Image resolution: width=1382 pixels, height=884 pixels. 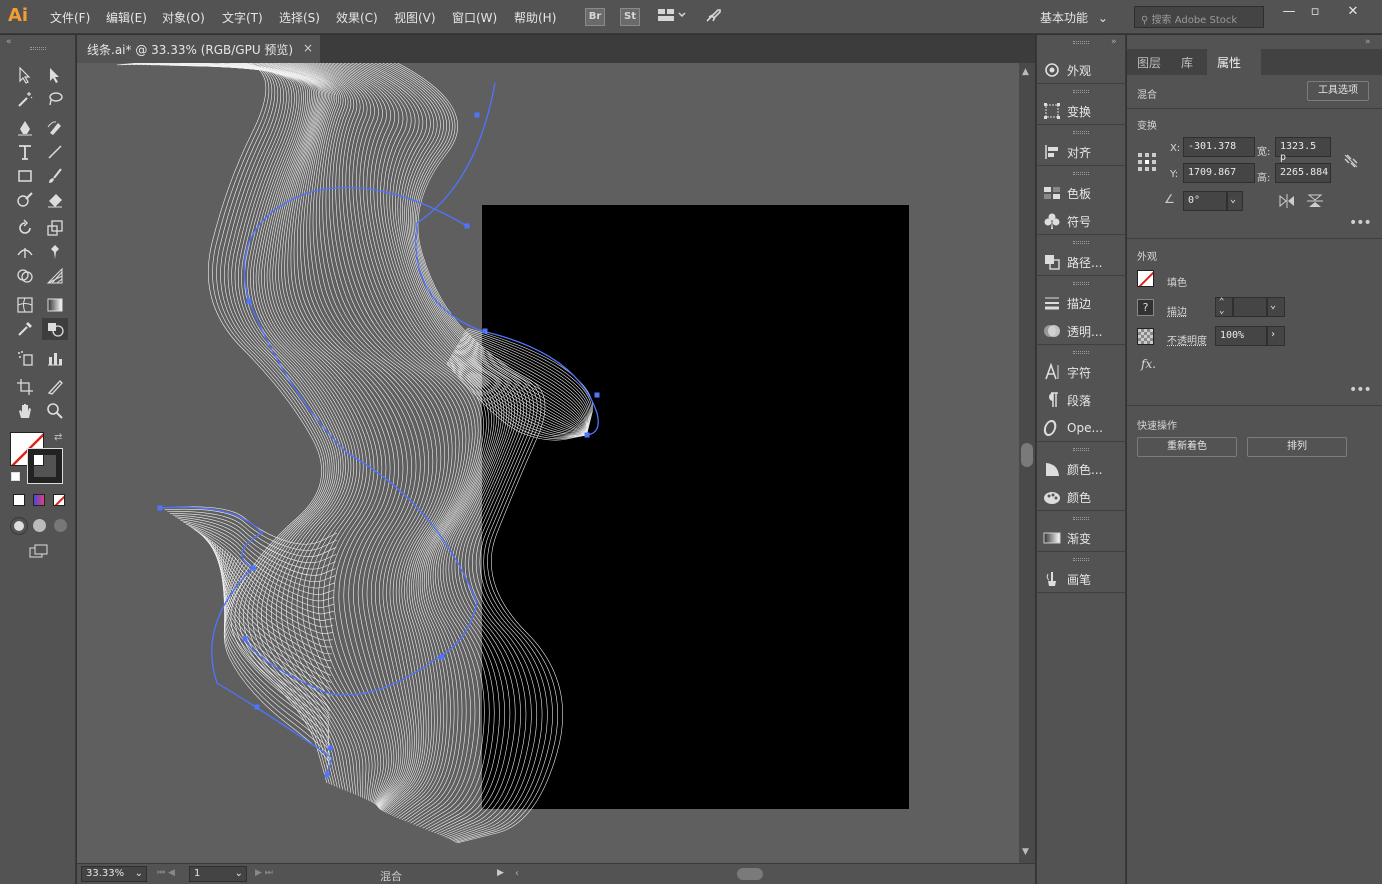 I want to click on close-icon: ×, so click(x=308, y=48).